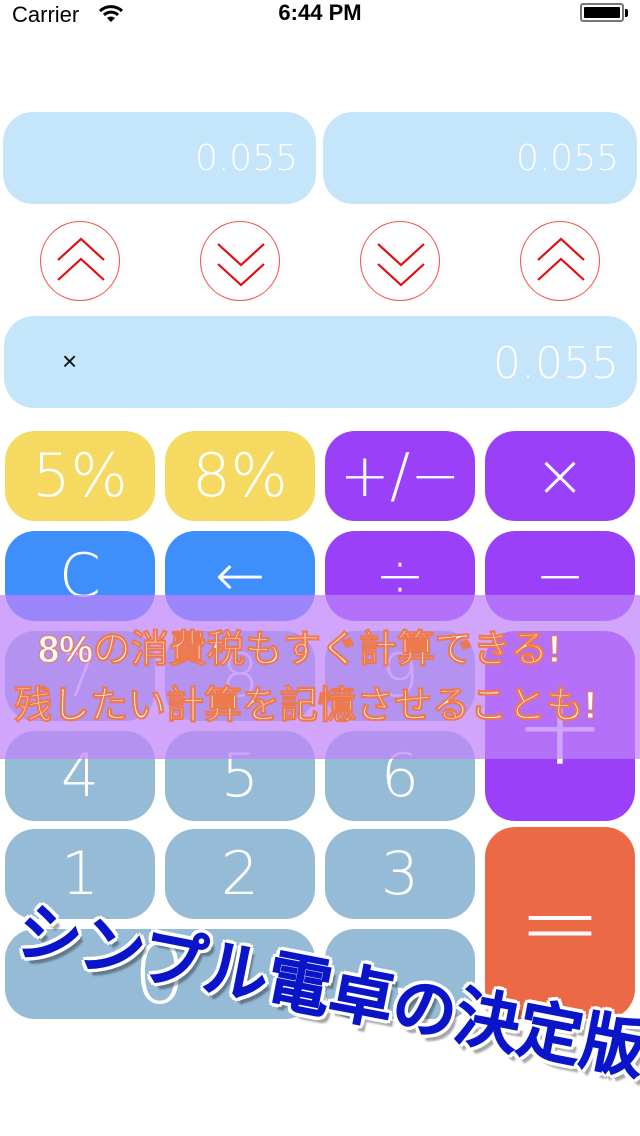 The image size is (640, 1136). Describe the element at coordinates (567, 158) in the screenshot. I see `right-memory-value: 0.055` at that location.